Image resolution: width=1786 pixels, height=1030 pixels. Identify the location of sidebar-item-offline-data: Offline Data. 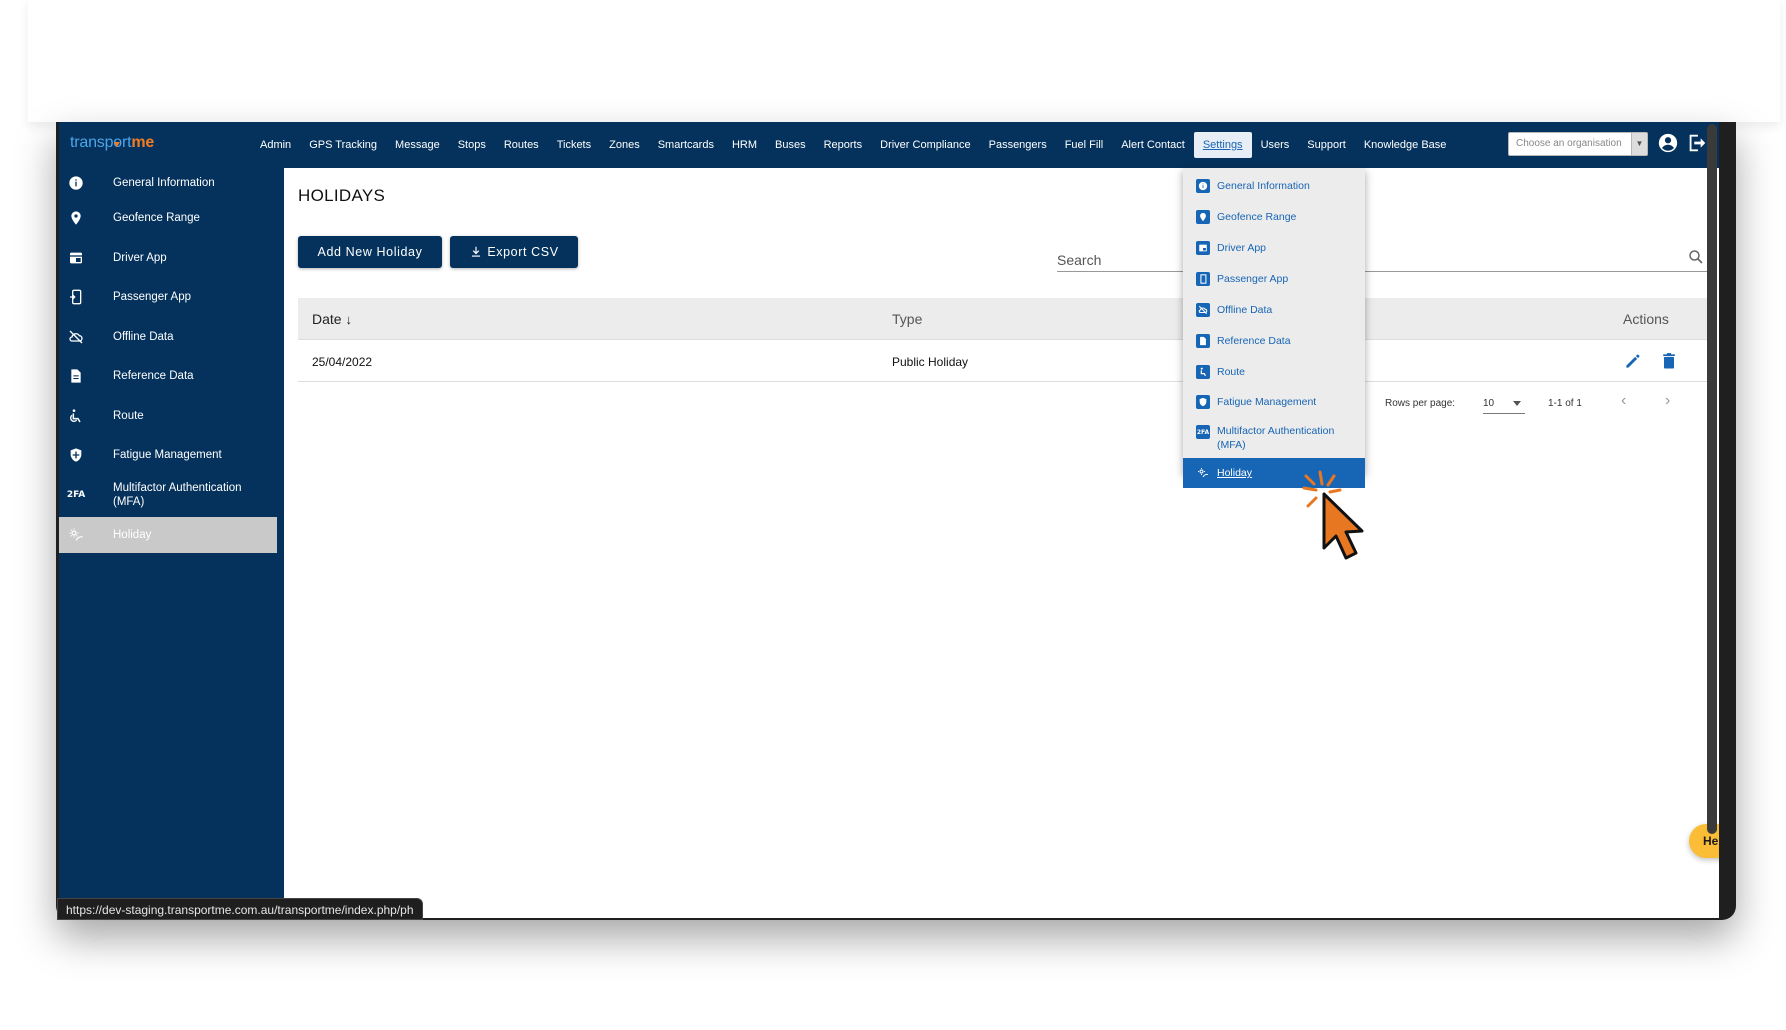
(168, 337).